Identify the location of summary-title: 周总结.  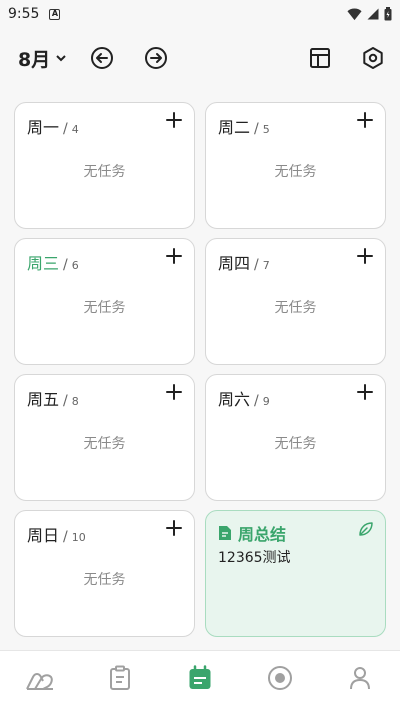
(262, 534).